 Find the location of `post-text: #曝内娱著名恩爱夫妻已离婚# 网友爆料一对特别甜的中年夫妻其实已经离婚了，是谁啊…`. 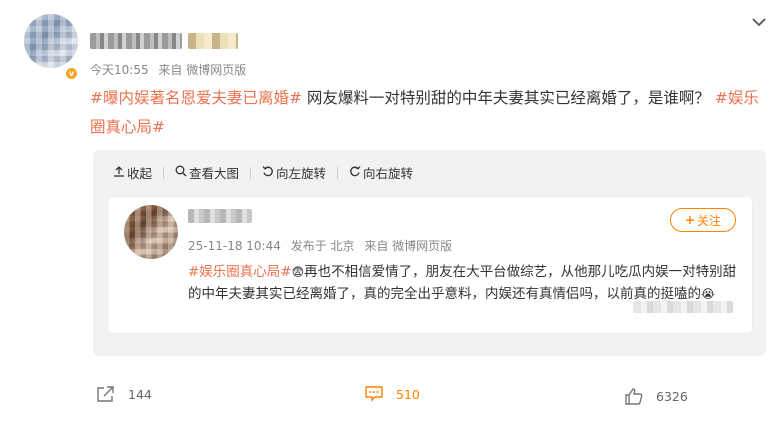

post-text: #曝内娱著名恩爱夫妻已离婚# 网友爆料一对特别甜的中年夫妻其实已经离婚了，是谁啊… is located at coordinates (425, 113).